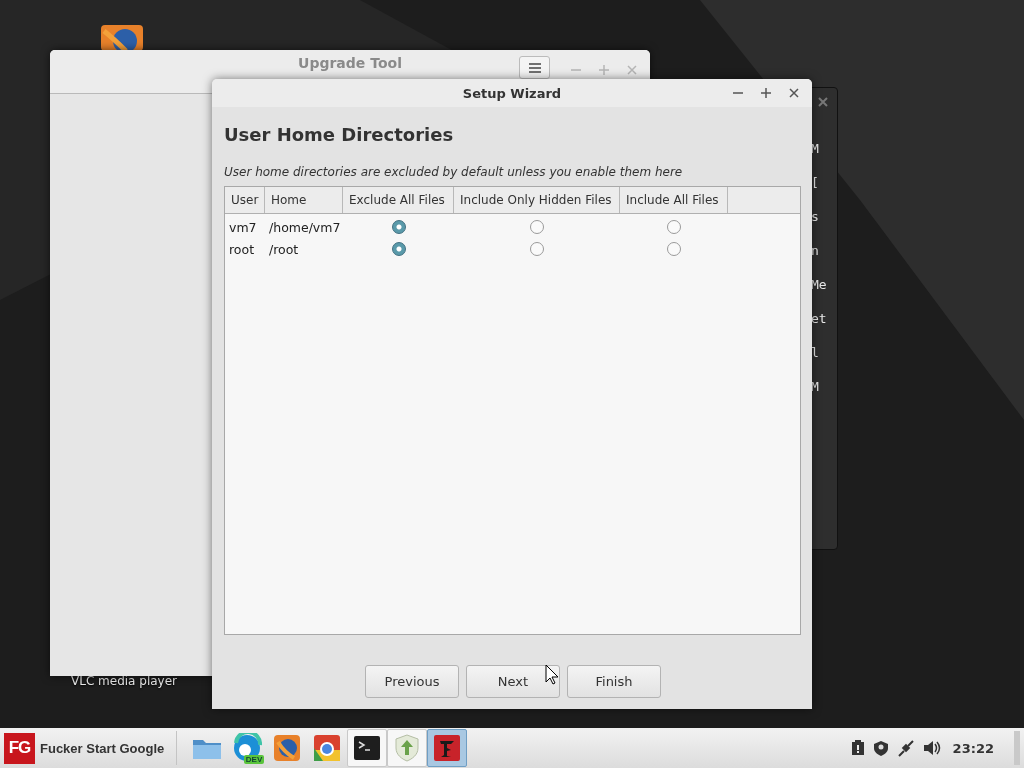  What do you see at coordinates (815, 217) in the screenshot?
I see `terminal-text: s` at bounding box center [815, 217].